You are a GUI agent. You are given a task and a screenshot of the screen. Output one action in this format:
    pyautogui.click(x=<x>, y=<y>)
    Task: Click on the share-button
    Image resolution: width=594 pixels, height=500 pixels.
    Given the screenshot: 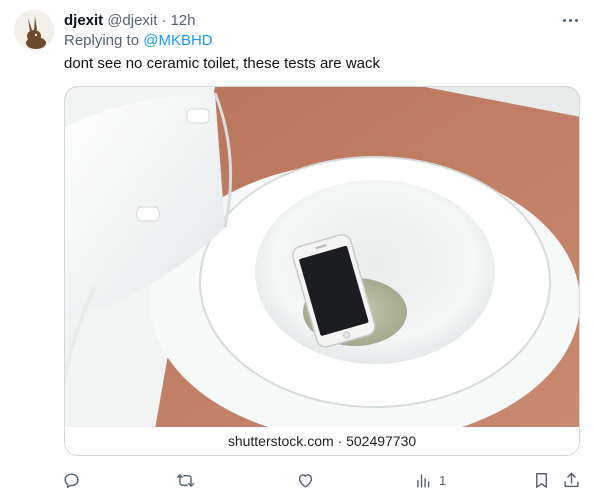 What is the action you would take?
    pyautogui.click(x=571, y=480)
    